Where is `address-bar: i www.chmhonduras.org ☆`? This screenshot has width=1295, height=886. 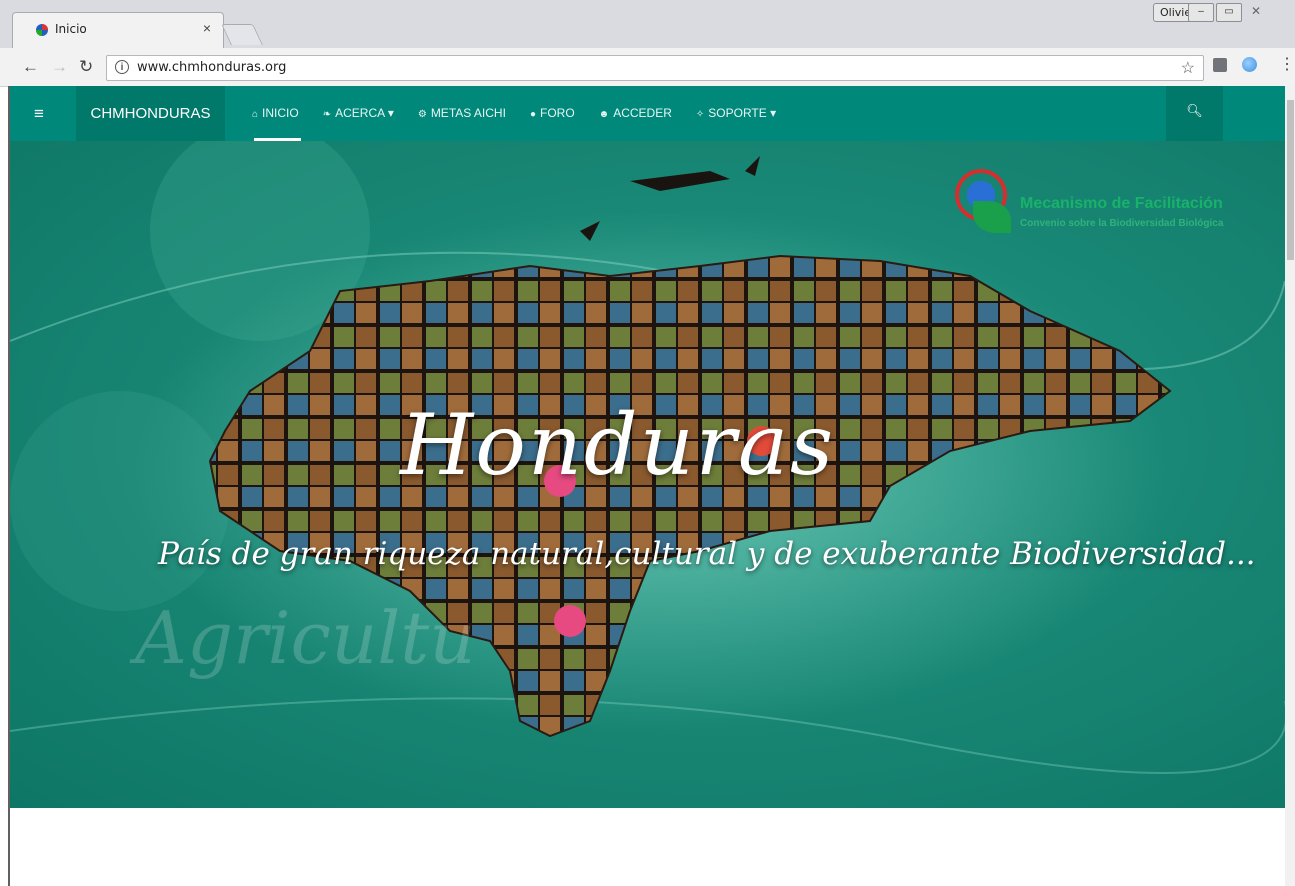
address-bar: i www.chmhonduras.org ☆ is located at coordinates (655, 68).